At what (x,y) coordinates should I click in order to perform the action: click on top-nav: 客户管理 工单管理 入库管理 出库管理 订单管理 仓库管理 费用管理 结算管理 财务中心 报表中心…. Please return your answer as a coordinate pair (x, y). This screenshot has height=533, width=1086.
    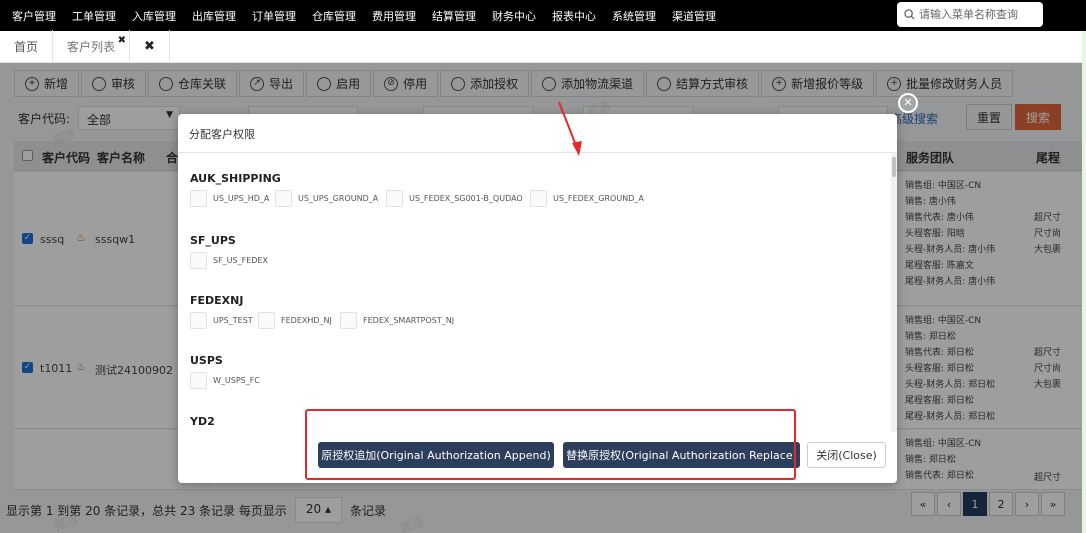
    Looking at the image, I should click on (543, 15).